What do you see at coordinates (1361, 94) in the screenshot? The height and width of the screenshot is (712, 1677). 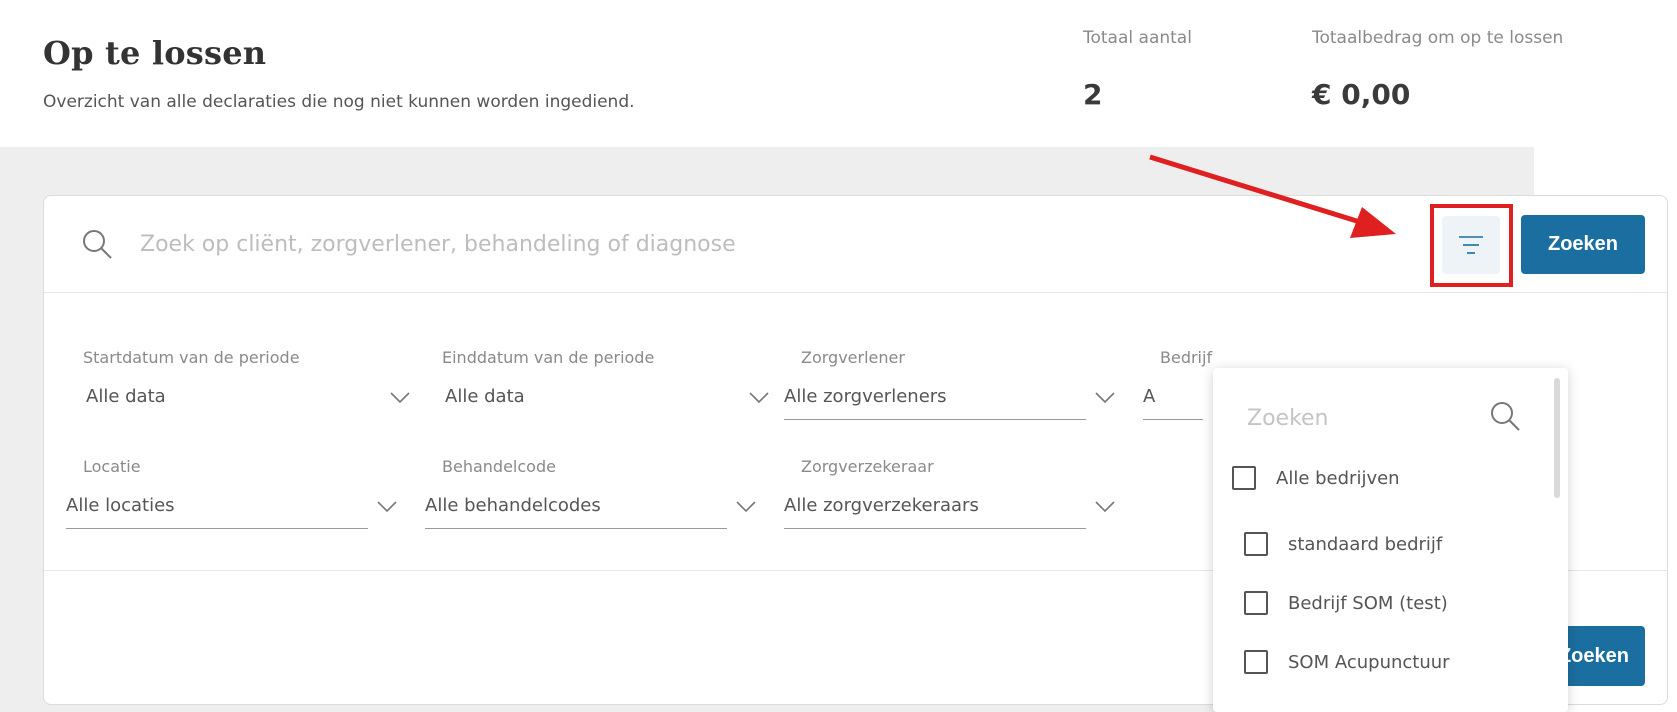 I see `total-amount-value: € 0,00` at bounding box center [1361, 94].